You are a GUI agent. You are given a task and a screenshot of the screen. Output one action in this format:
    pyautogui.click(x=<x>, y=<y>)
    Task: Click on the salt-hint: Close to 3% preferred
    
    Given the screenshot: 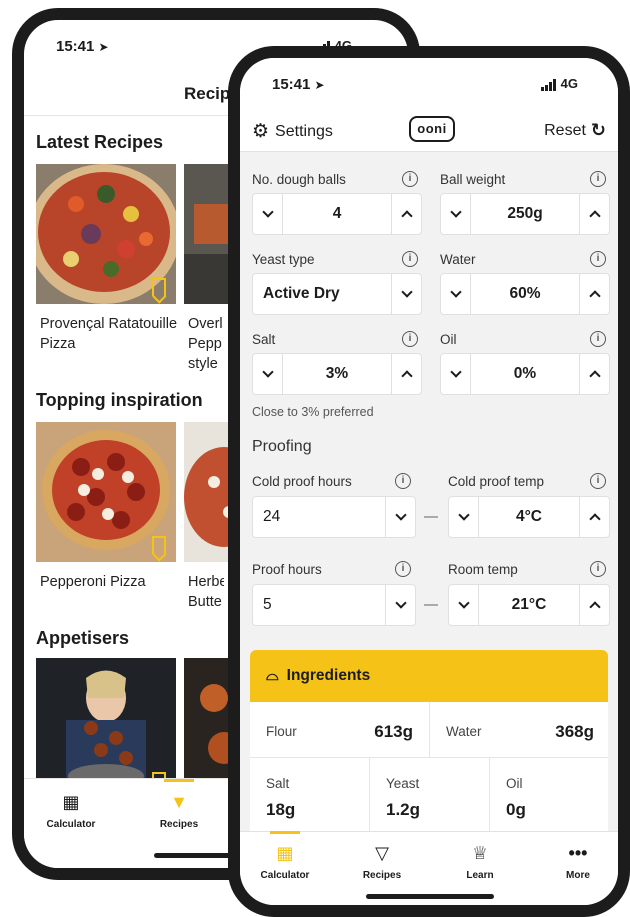 What is the action you would take?
    pyautogui.click(x=313, y=412)
    